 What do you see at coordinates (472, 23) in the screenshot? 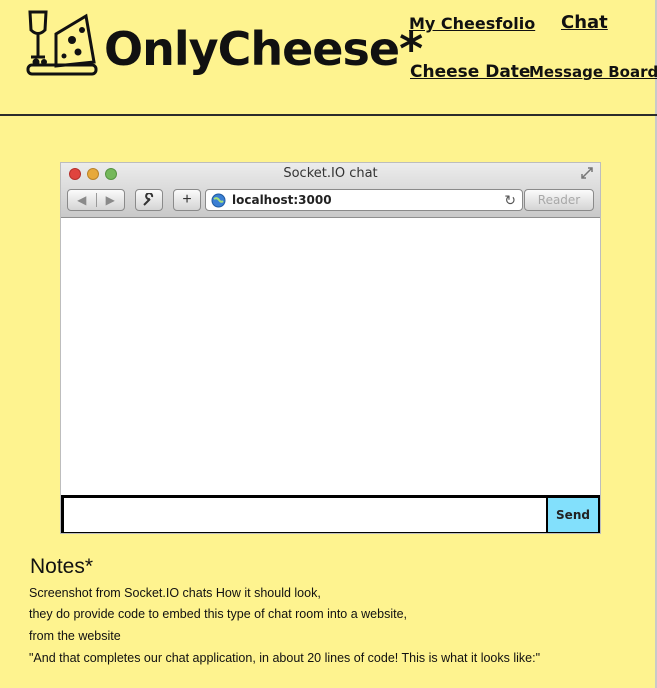
I see `nav-link-cheesfolio: My Cheesfolio` at bounding box center [472, 23].